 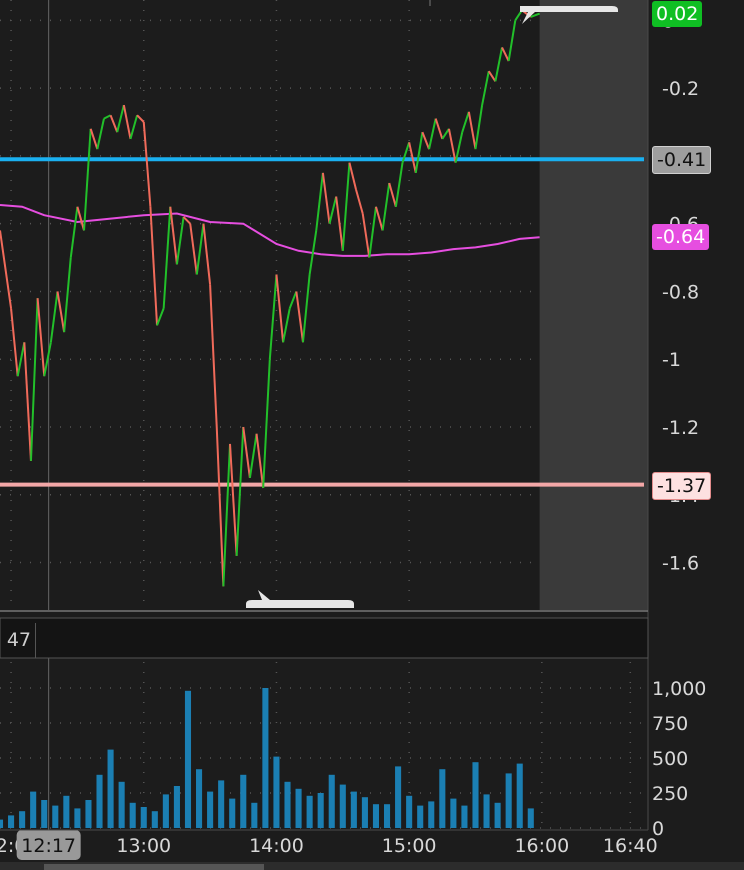 I want to click on price-y-tick-label: -1, so click(x=671, y=360).